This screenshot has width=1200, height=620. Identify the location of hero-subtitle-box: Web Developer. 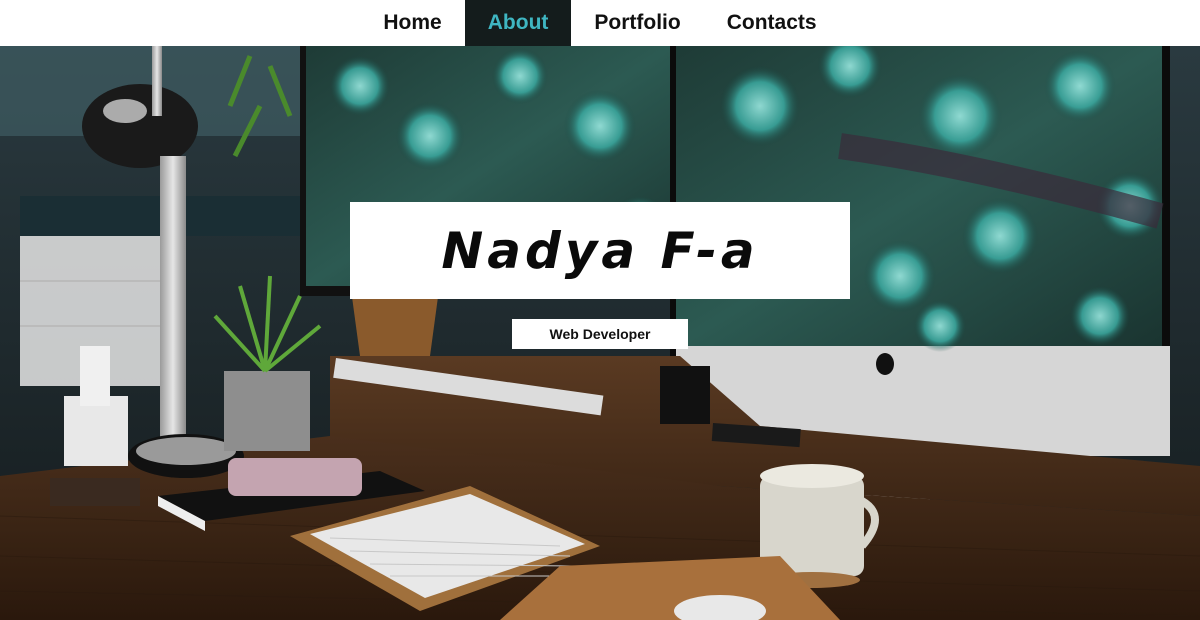
(600, 334).